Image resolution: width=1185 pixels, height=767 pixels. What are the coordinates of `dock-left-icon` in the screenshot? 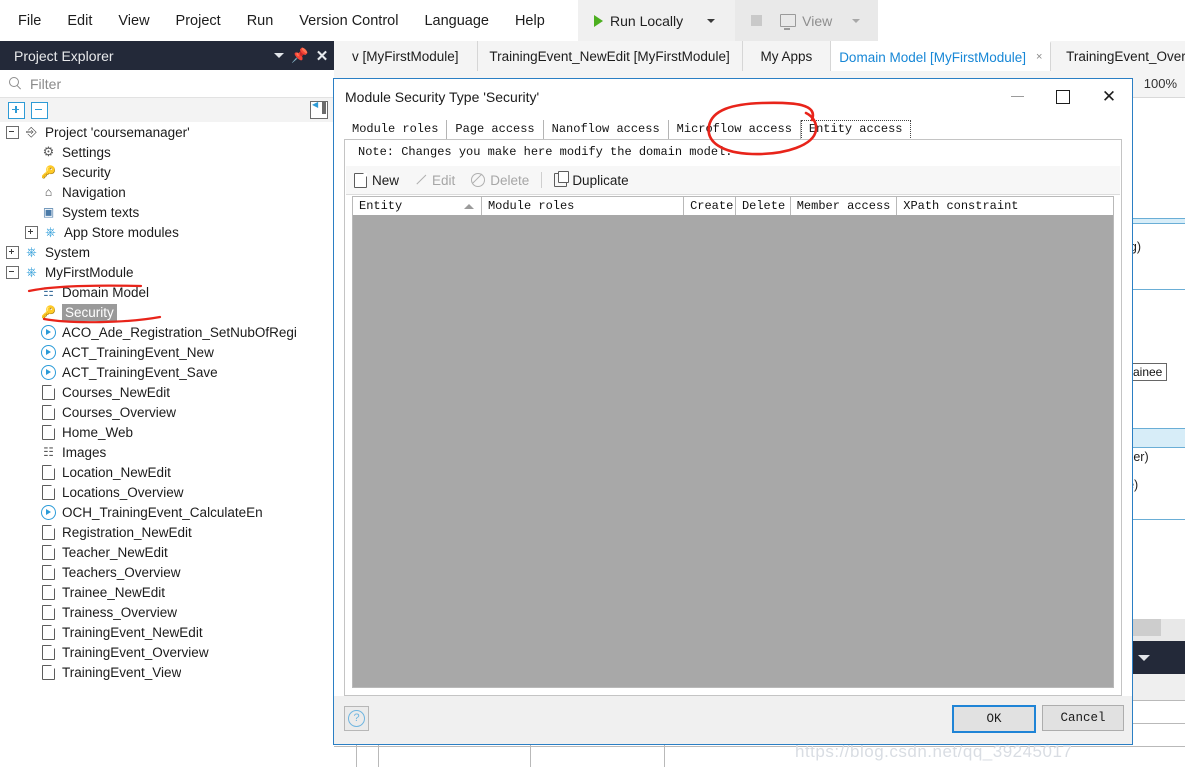 It's located at (319, 109).